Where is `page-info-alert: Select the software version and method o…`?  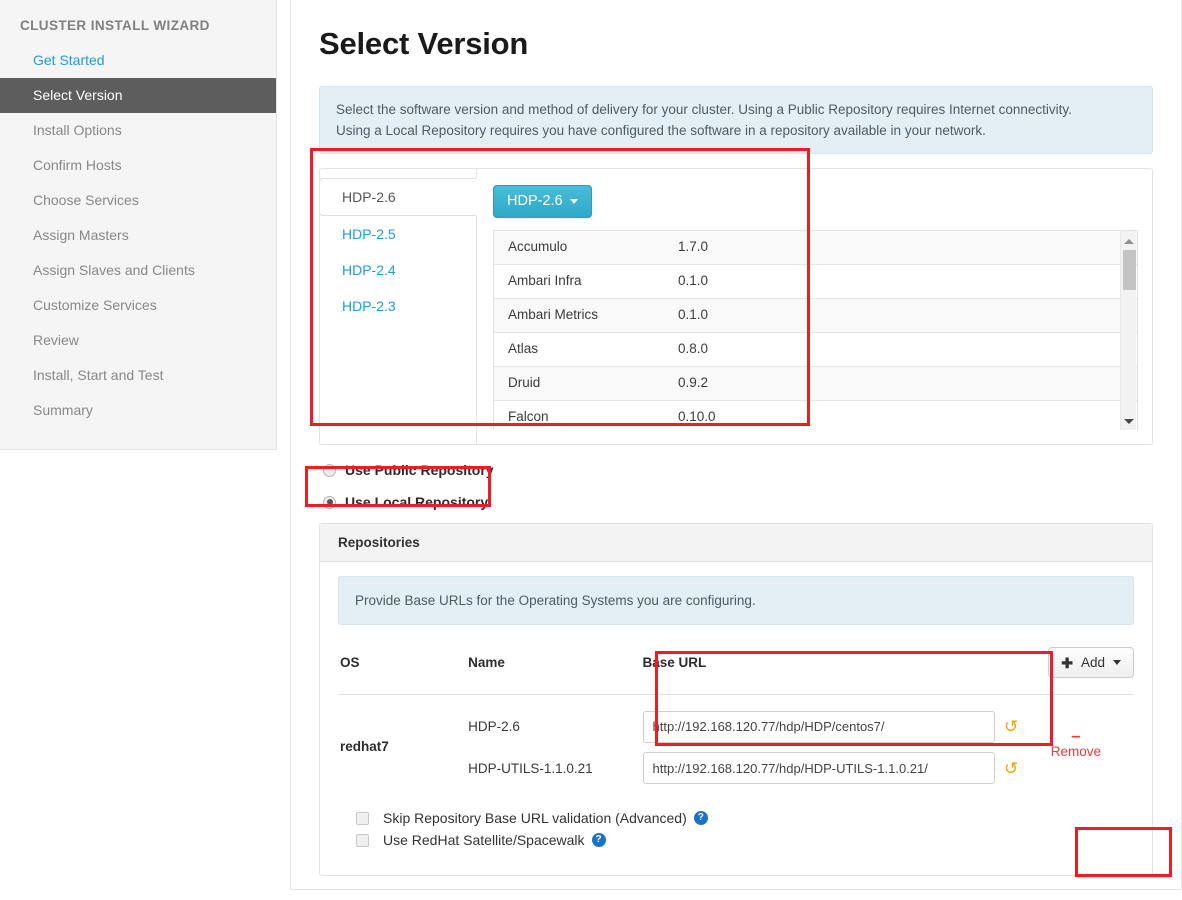
page-info-alert: Select the software version and method o… is located at coordinates (736, 120).